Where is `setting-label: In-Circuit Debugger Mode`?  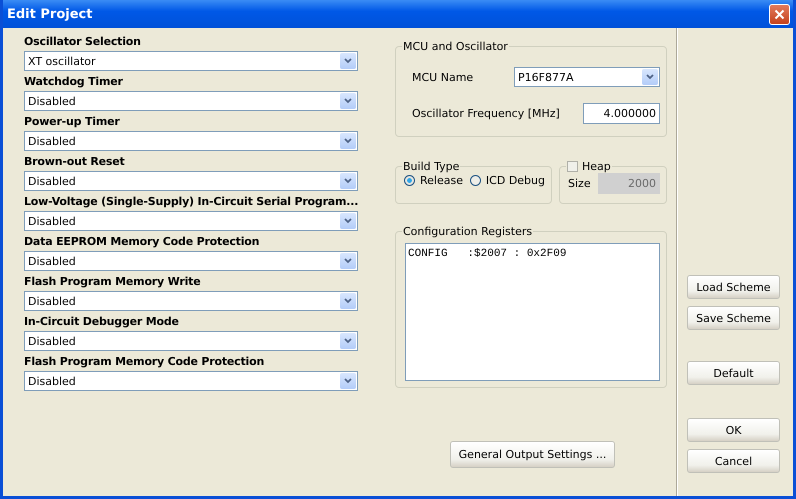
setting-label: In-Circuit Debugger Mode is located at coordinates (102, 322).